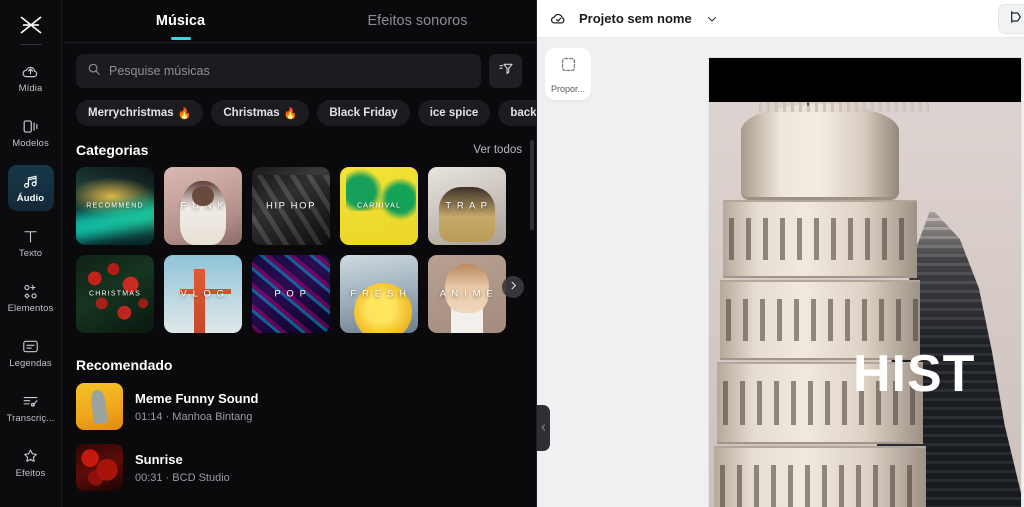 The image size is (1024, 507). I want to click on category-next-button, so click(513, 287).